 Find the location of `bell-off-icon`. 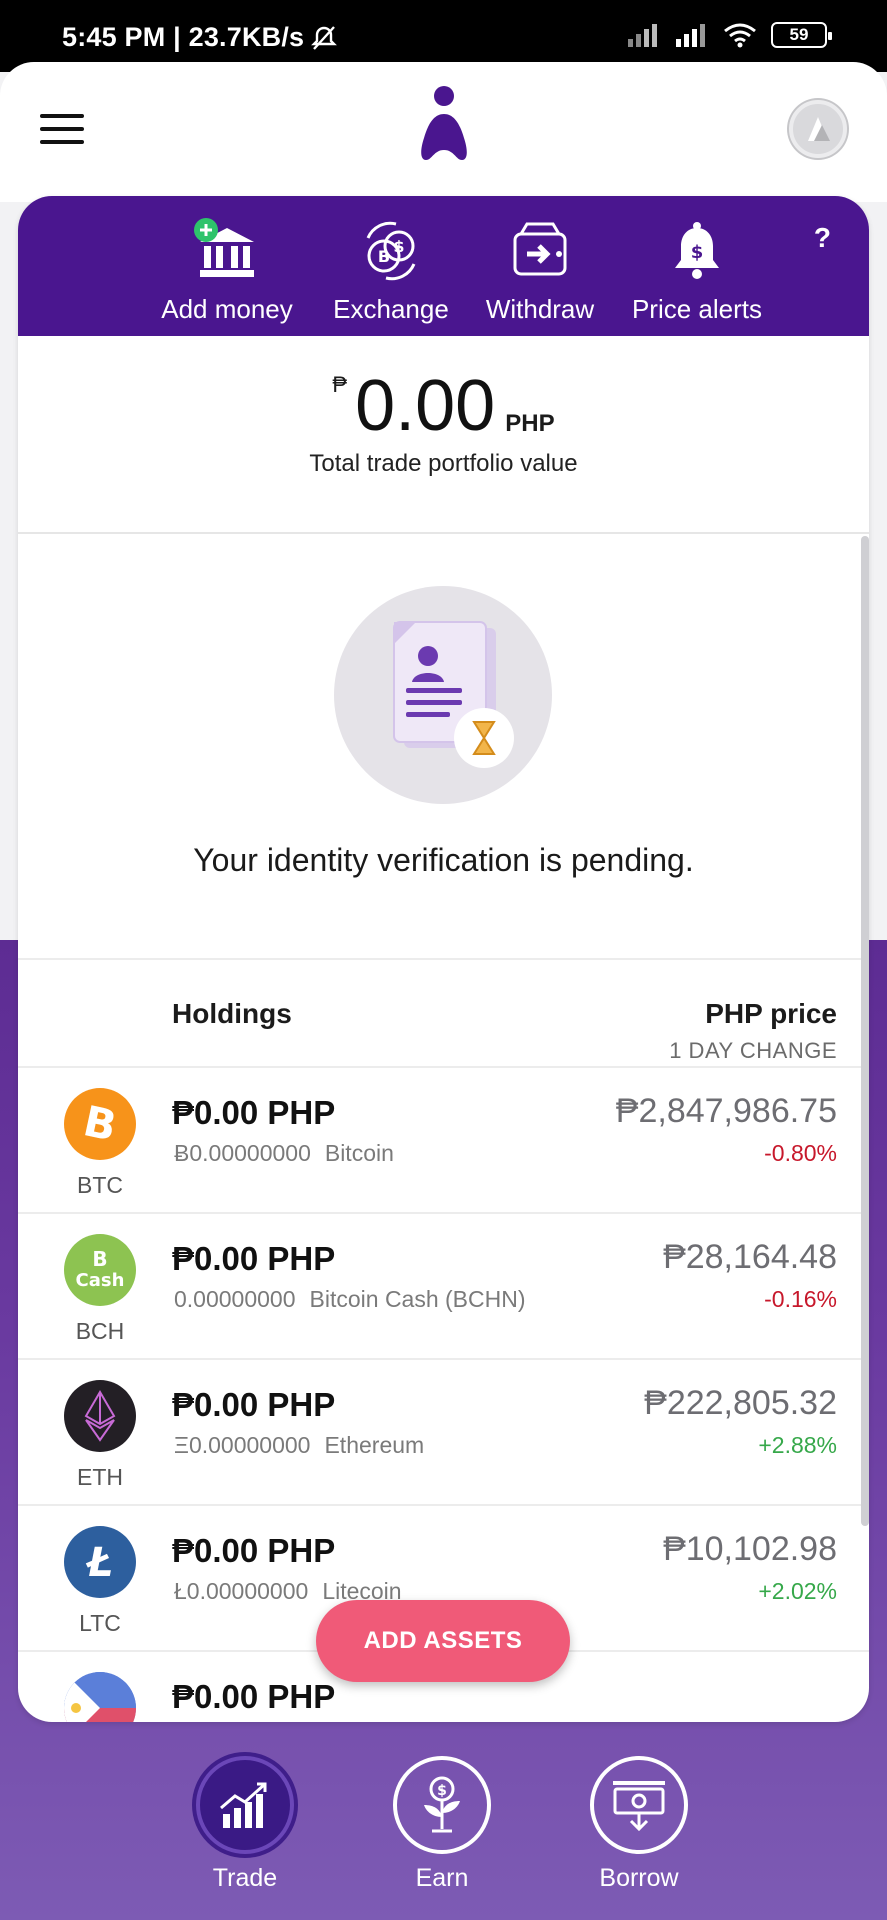

bell-off-icon is located at coordinates (324, 37).